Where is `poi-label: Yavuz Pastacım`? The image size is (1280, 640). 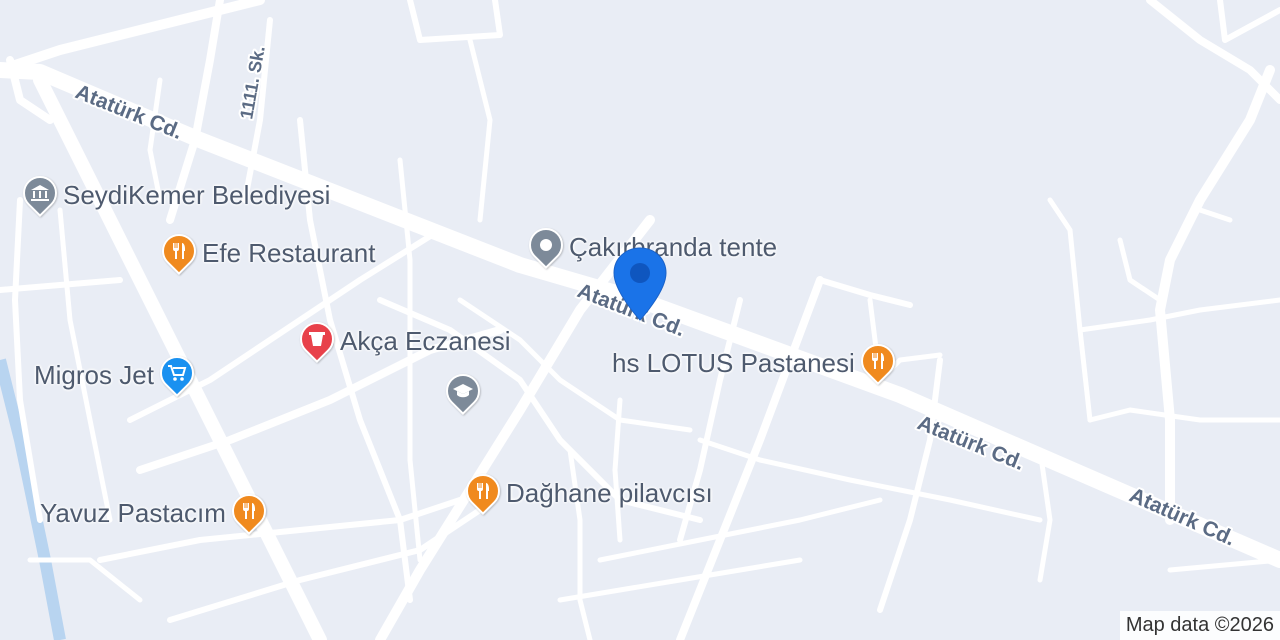 poi-label: Yavuz Pastacım is located at coordinates (133, 512).